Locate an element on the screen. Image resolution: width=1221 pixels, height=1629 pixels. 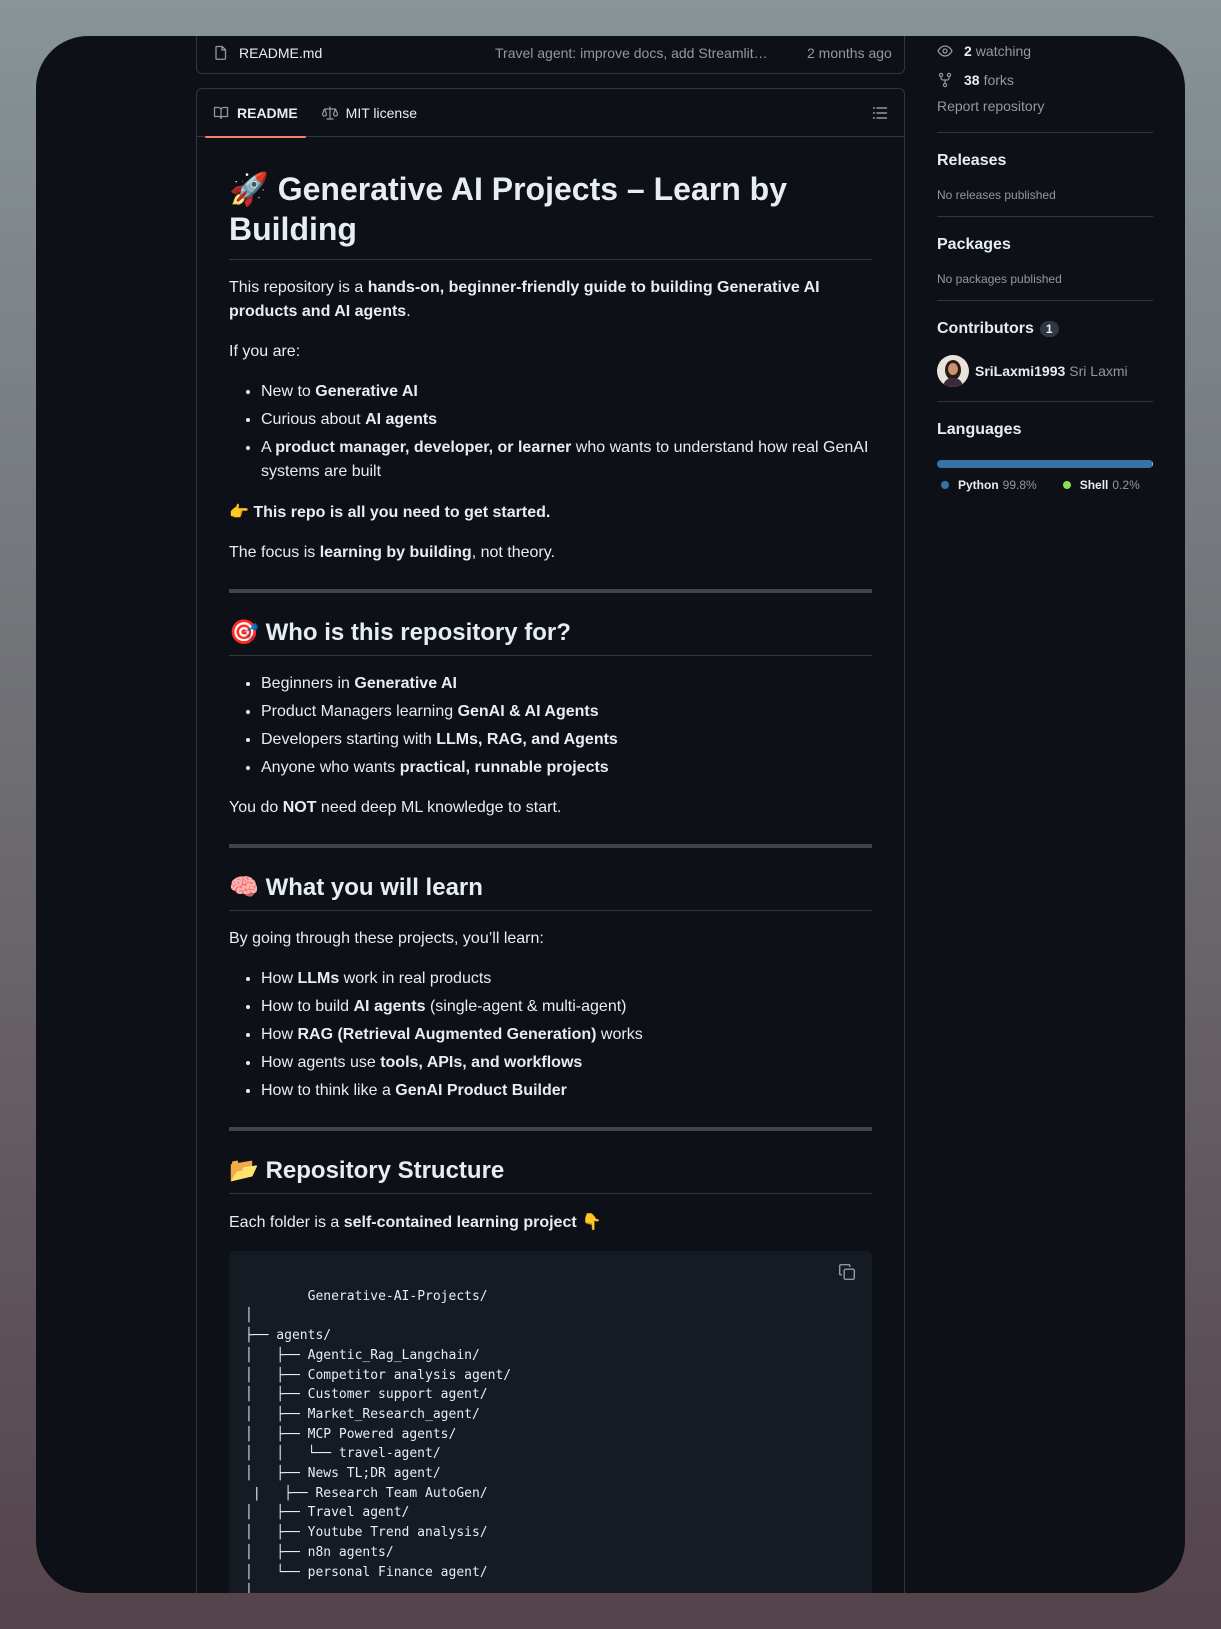
tab-label: MIT license is located at coordinates (381, 112).